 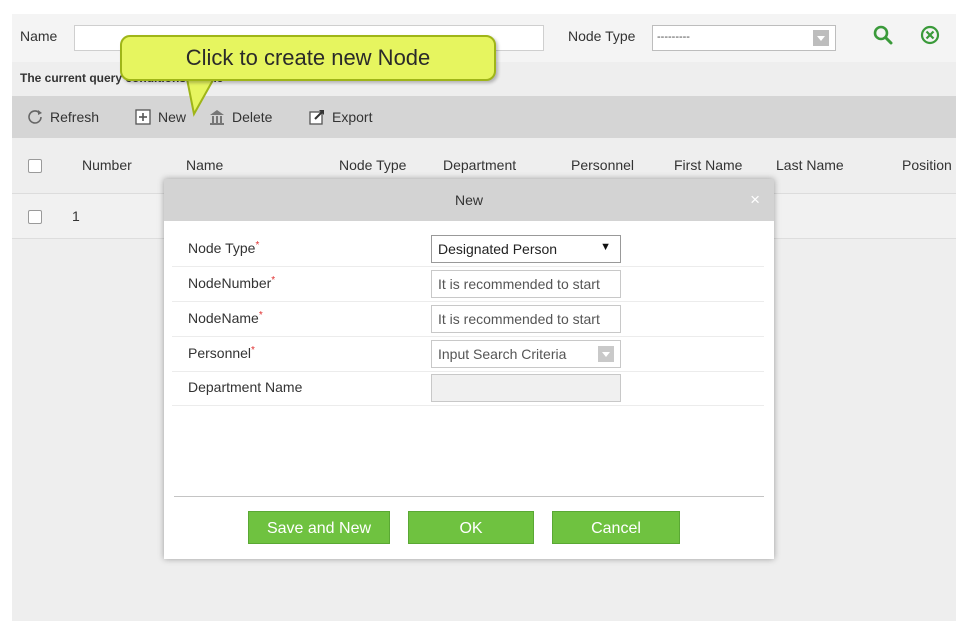 I want to click on delete-icon, so click(x=217, y=117).